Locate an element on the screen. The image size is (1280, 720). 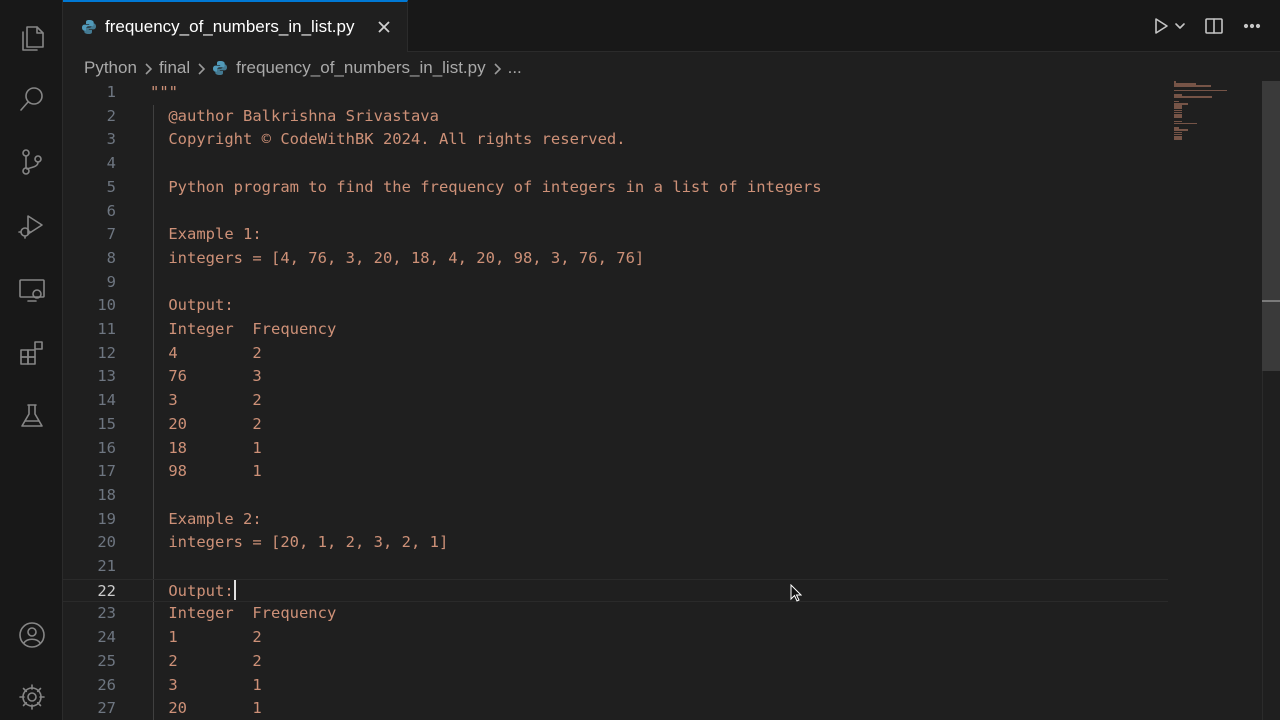
code-line: 15 20 2 is located at coordinates (615, 425).